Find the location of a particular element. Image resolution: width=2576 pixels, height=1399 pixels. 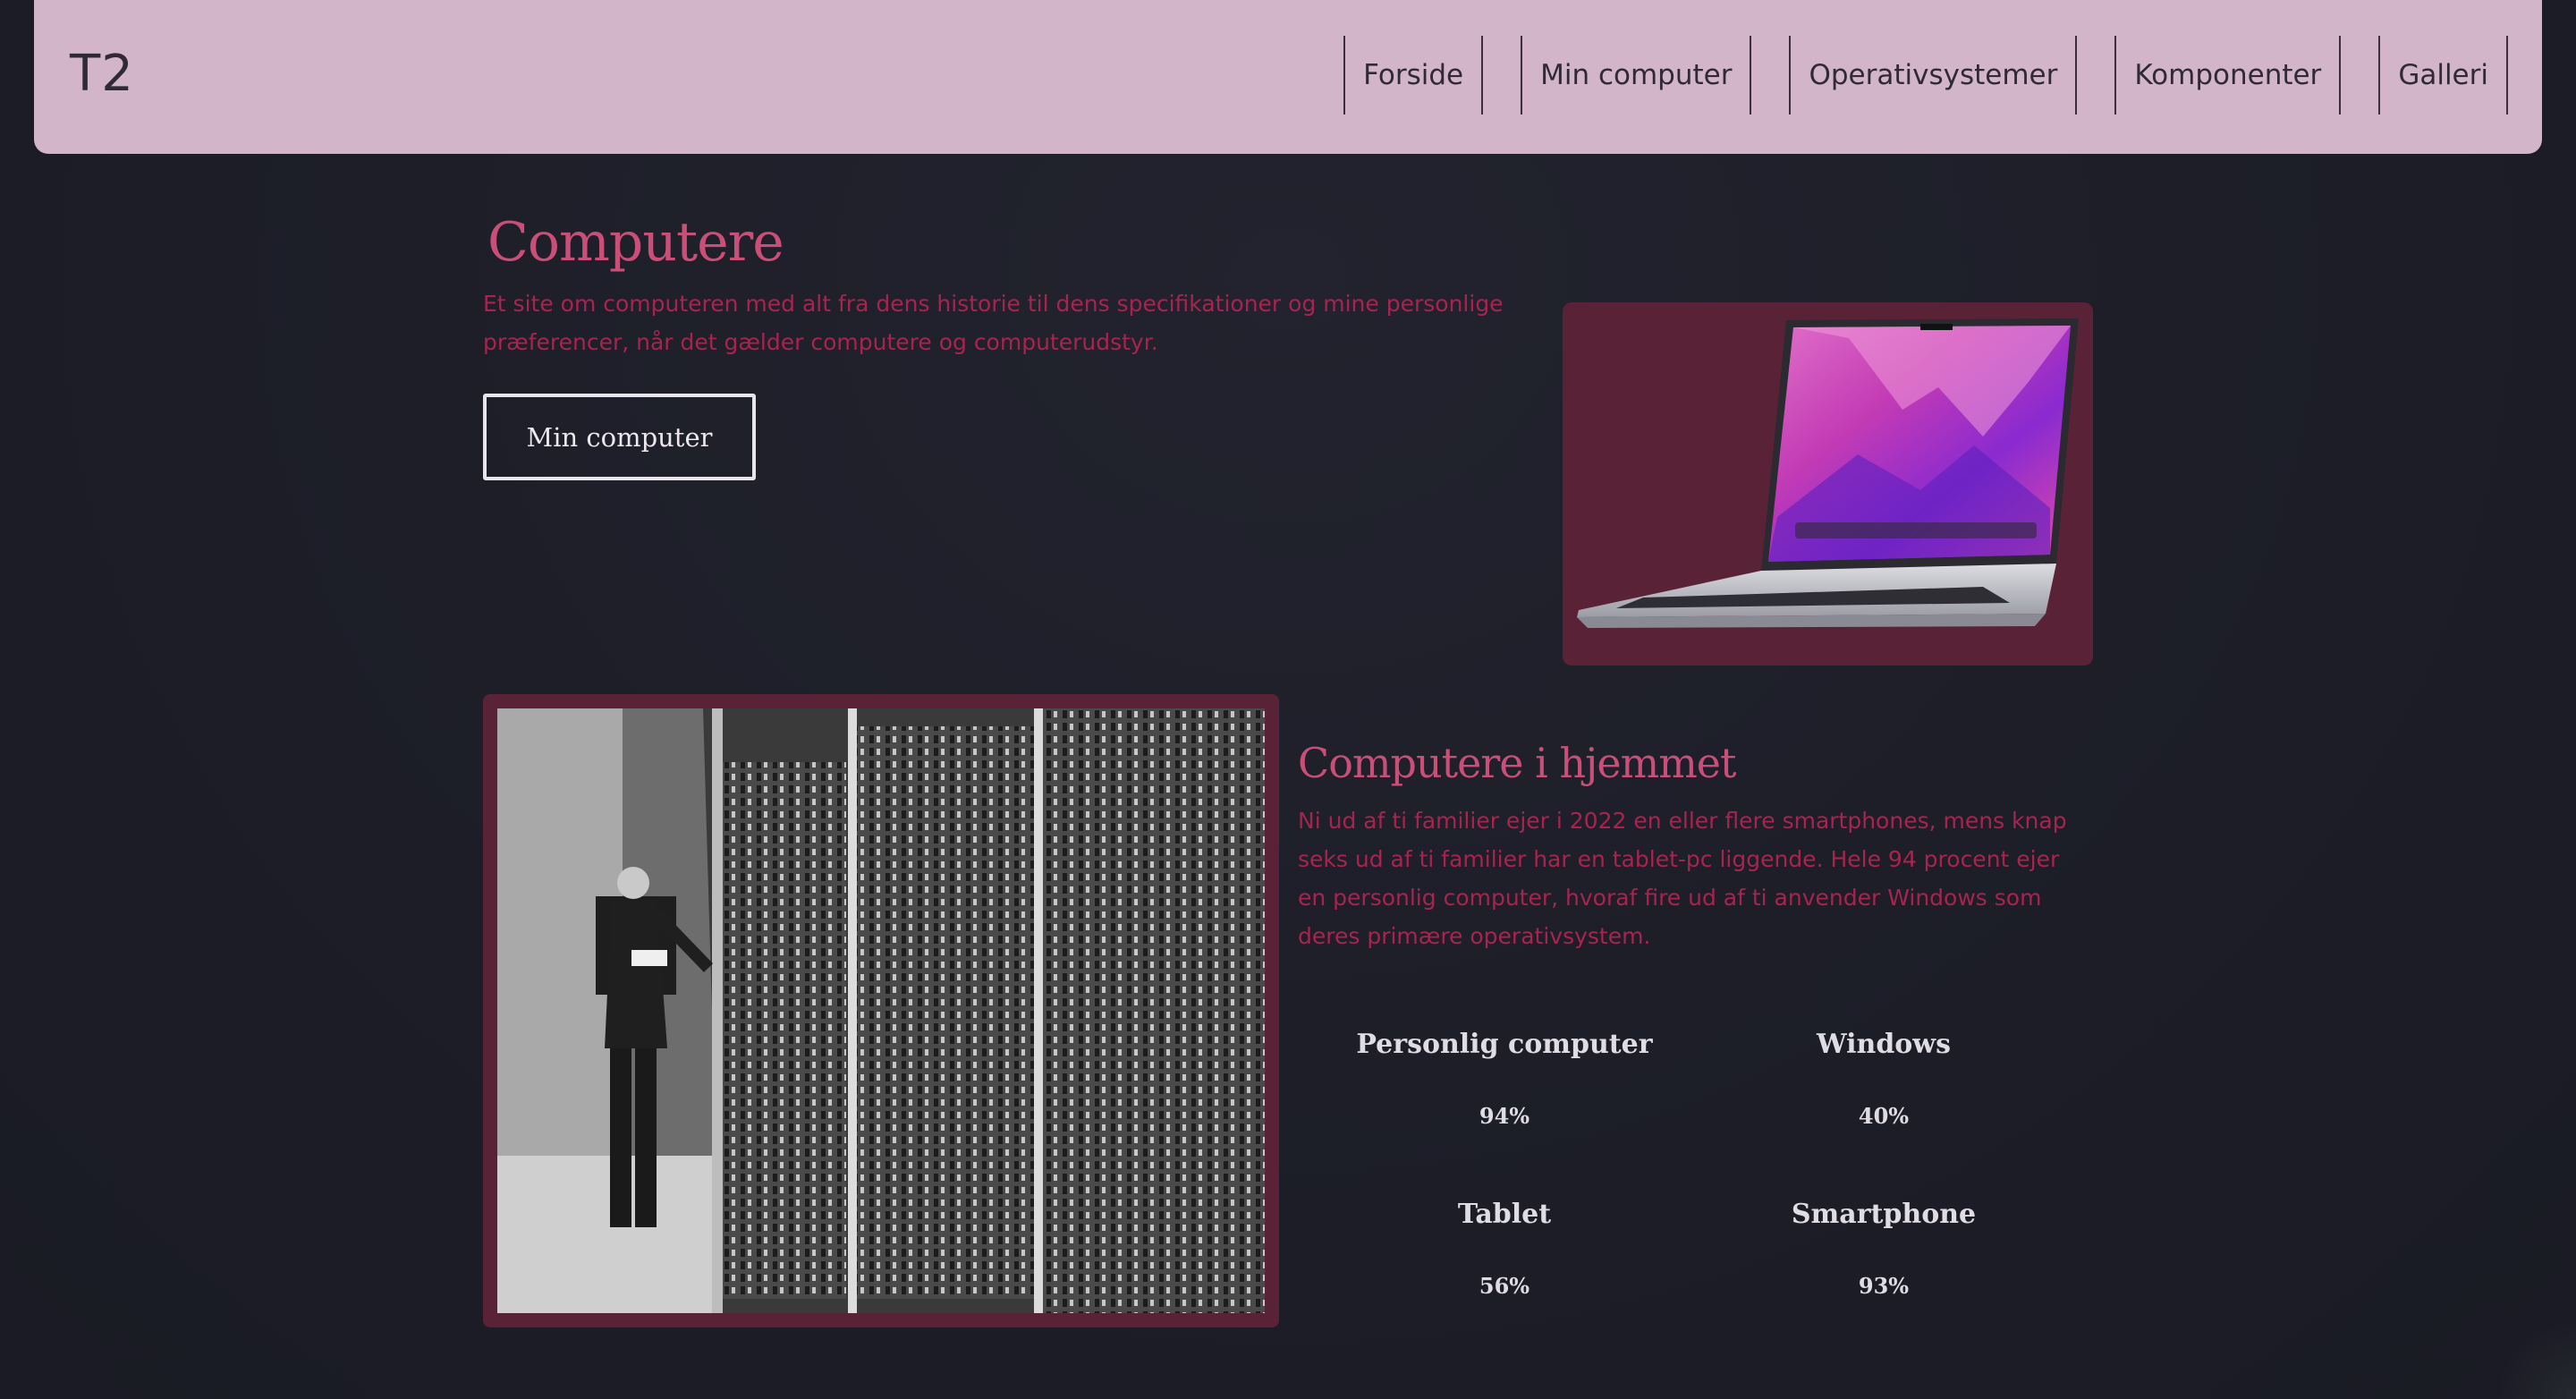

brand-logo: T2 is located at coordinates (102, 74).